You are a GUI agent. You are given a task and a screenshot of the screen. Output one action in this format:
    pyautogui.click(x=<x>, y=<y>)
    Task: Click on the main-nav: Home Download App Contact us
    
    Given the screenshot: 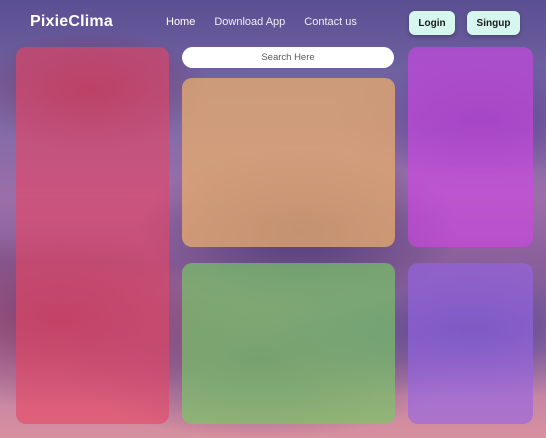 What is the action you would take?
    pyautogui.click(x=261, y=22)
    